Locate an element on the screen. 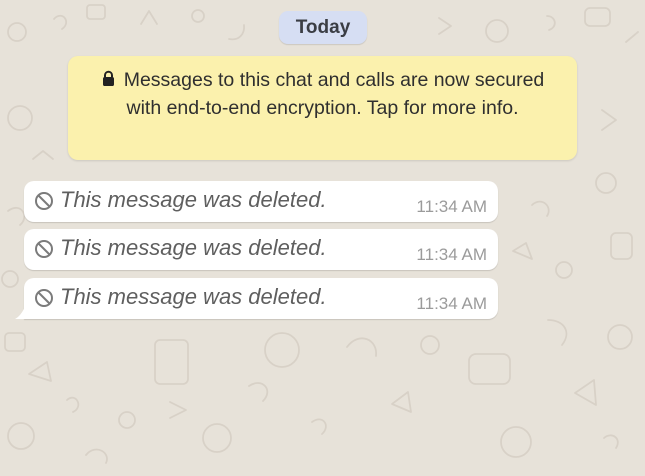  bubble-tail is located at coordinates (20, 313).